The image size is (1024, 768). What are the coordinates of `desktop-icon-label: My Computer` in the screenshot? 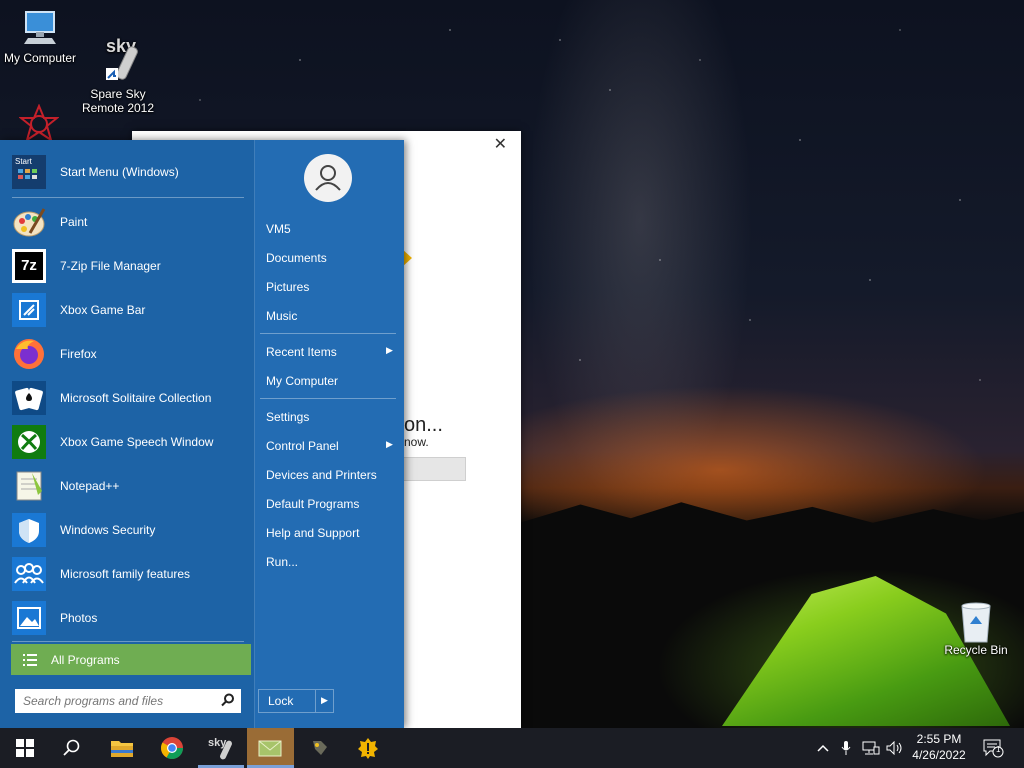 It's located at (40, 58).